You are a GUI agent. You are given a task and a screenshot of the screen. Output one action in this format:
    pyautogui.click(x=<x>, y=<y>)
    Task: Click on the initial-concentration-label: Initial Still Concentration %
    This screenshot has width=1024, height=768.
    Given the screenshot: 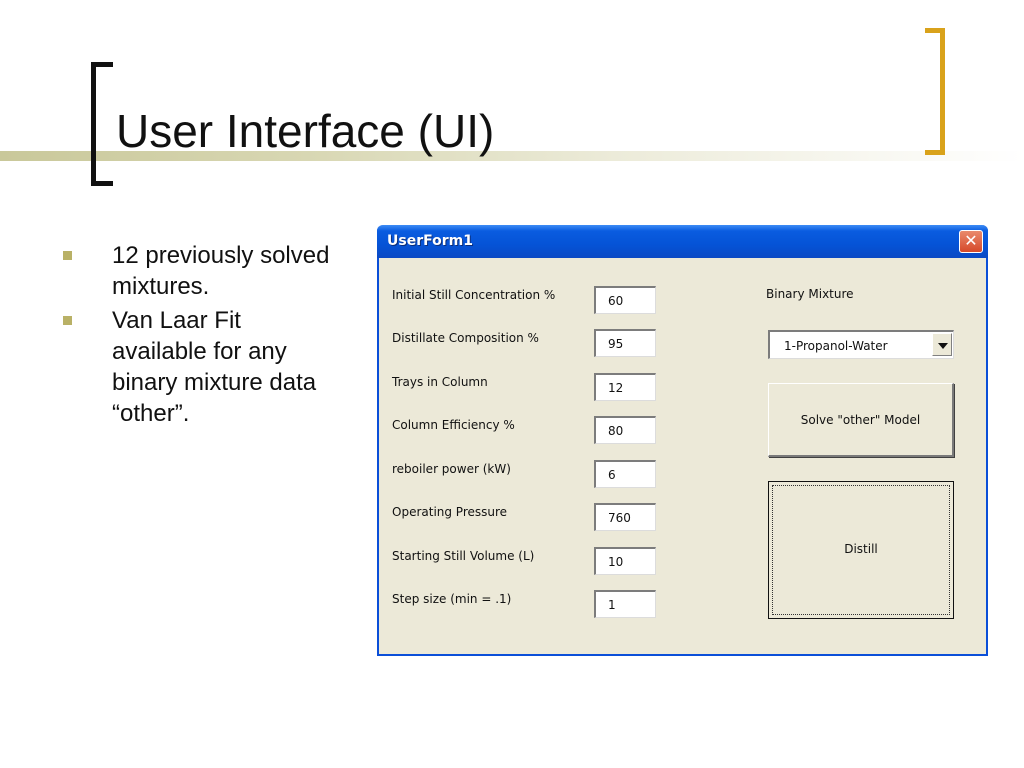 What is the action you would take?
    pyautogui.click(x=474, y=295)
    